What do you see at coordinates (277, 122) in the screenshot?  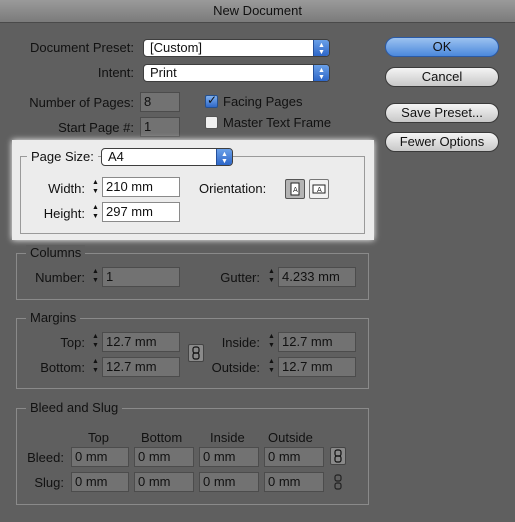 I see `master-text-frame-label: Master Text Frame` at bounding box center [277, 122].